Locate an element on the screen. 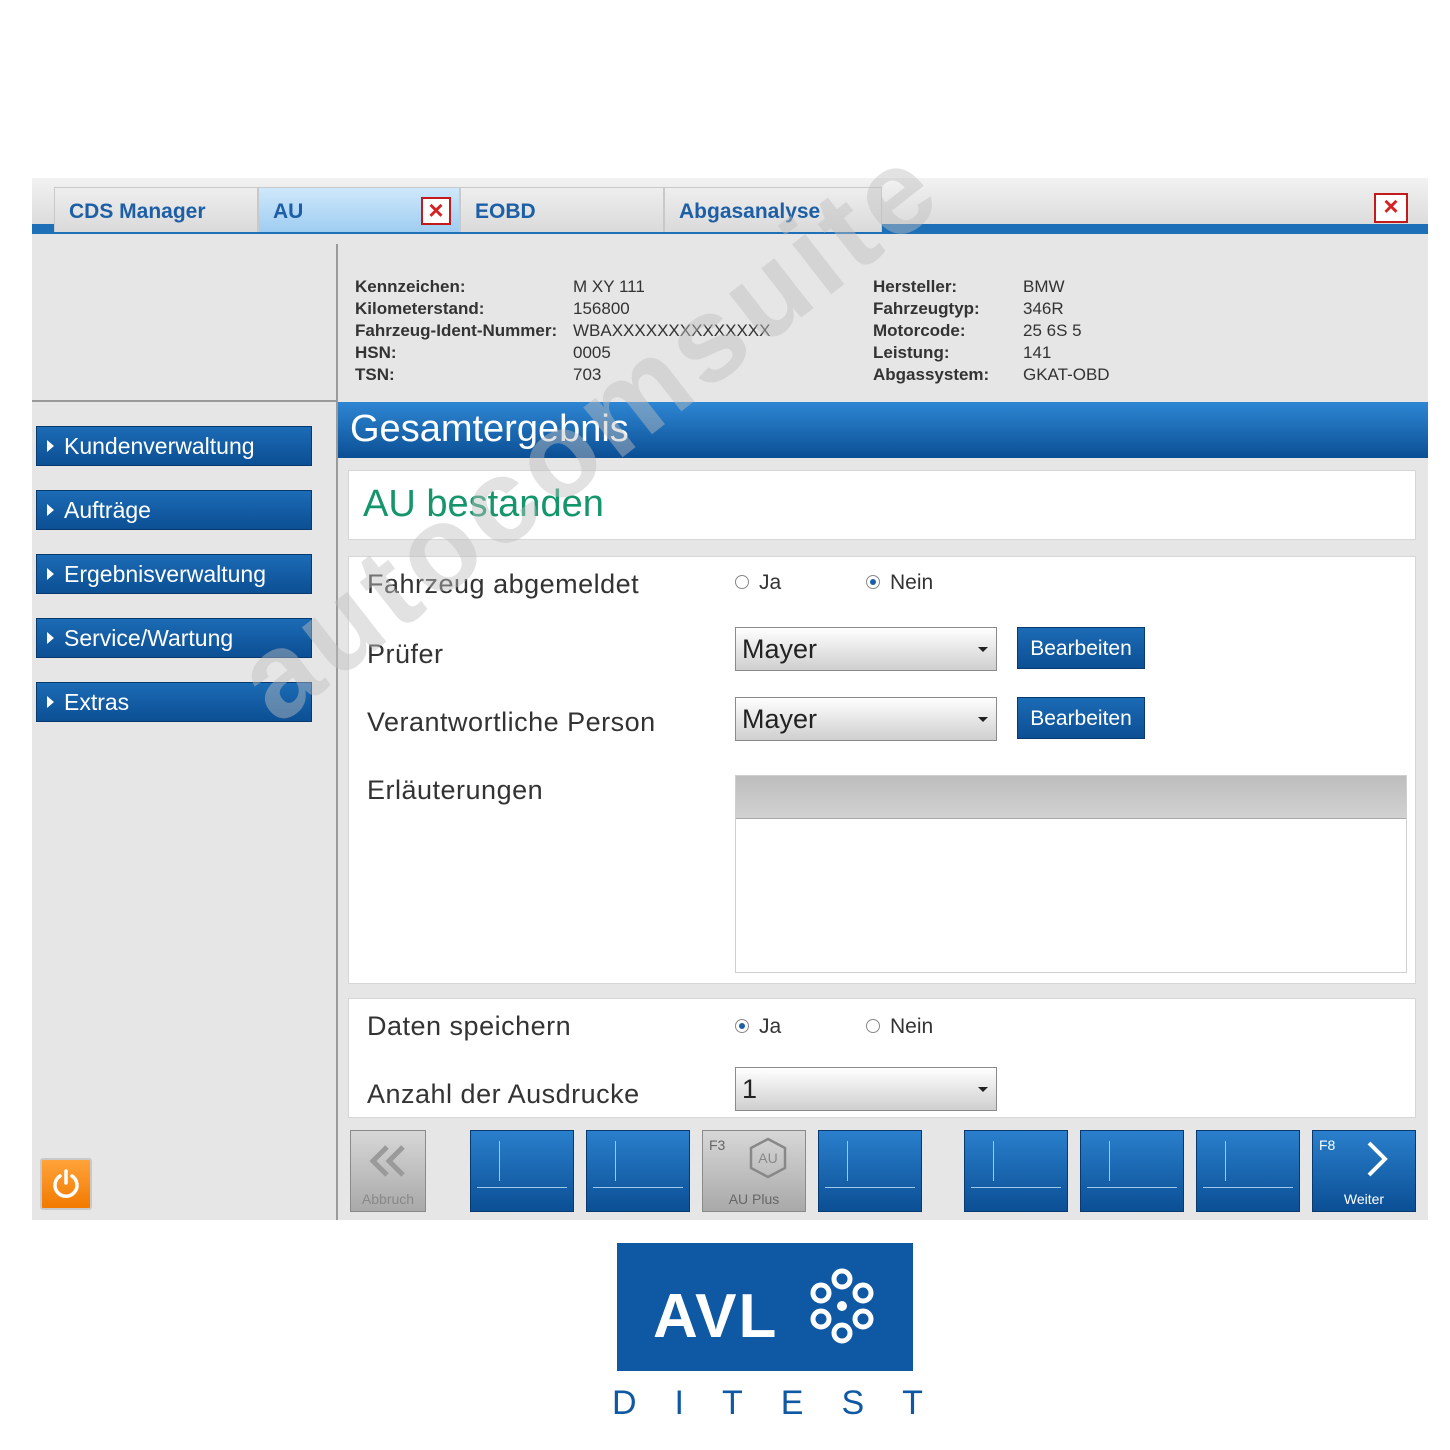 Image resolution: width=1450 pixels, height=1450 pixels. textarea-toolbar is located at coordinates (1071, 797).